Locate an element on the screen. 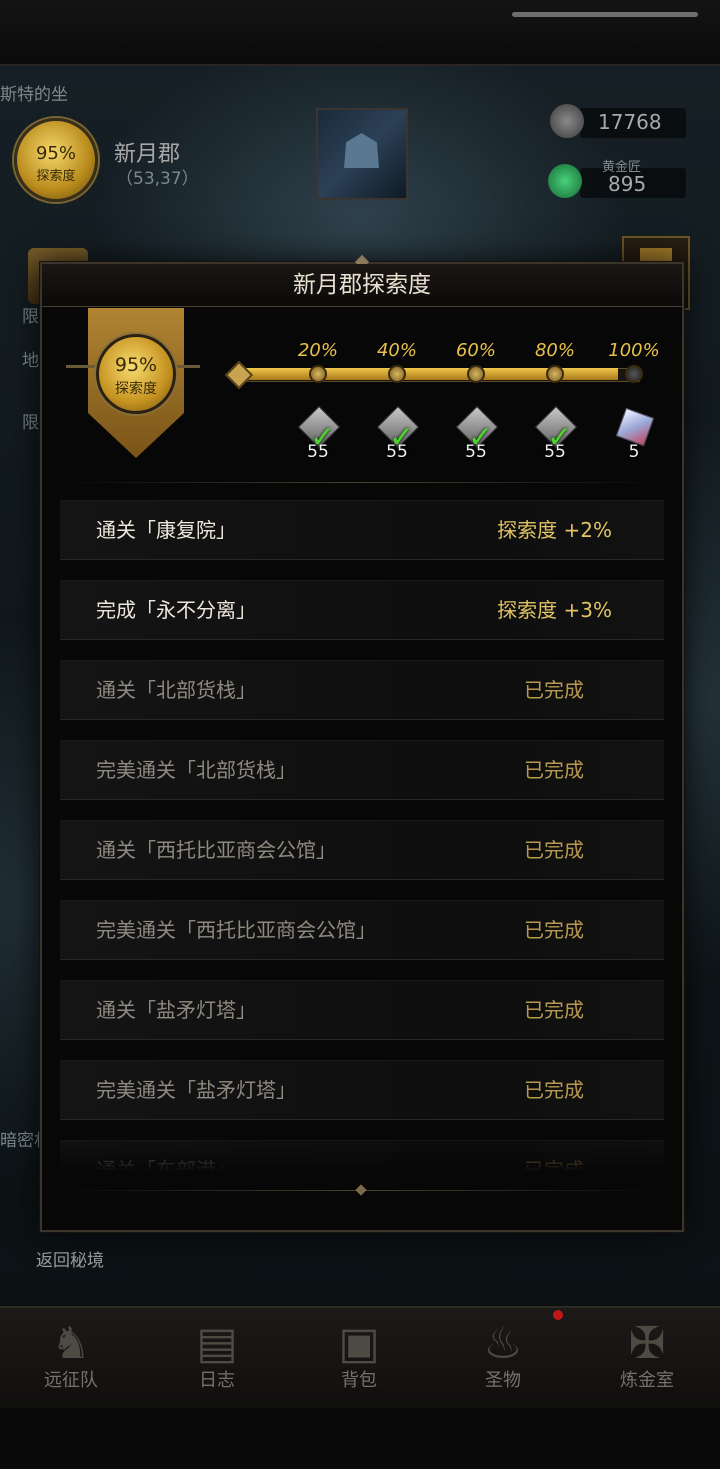  tier-pct-label: 60% is located at coordinates (475, 350).